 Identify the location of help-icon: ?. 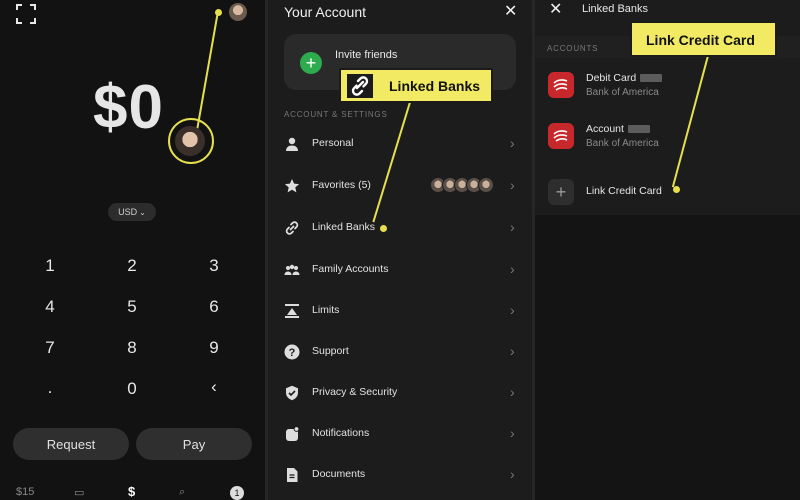
(292, 352).